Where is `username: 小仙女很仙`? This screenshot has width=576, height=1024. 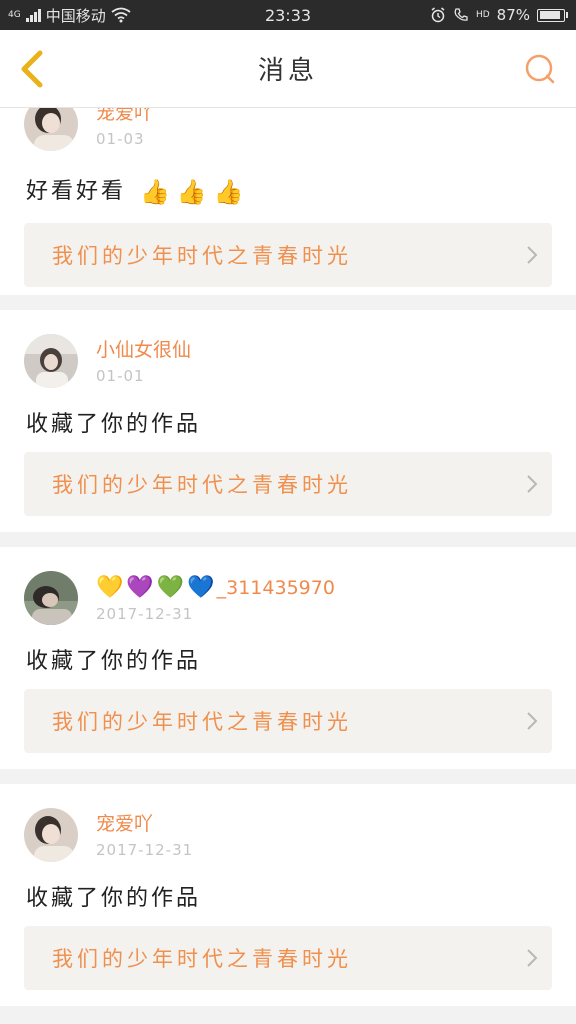
username: 小仙女很仙 is located at coordinates (143, 350).